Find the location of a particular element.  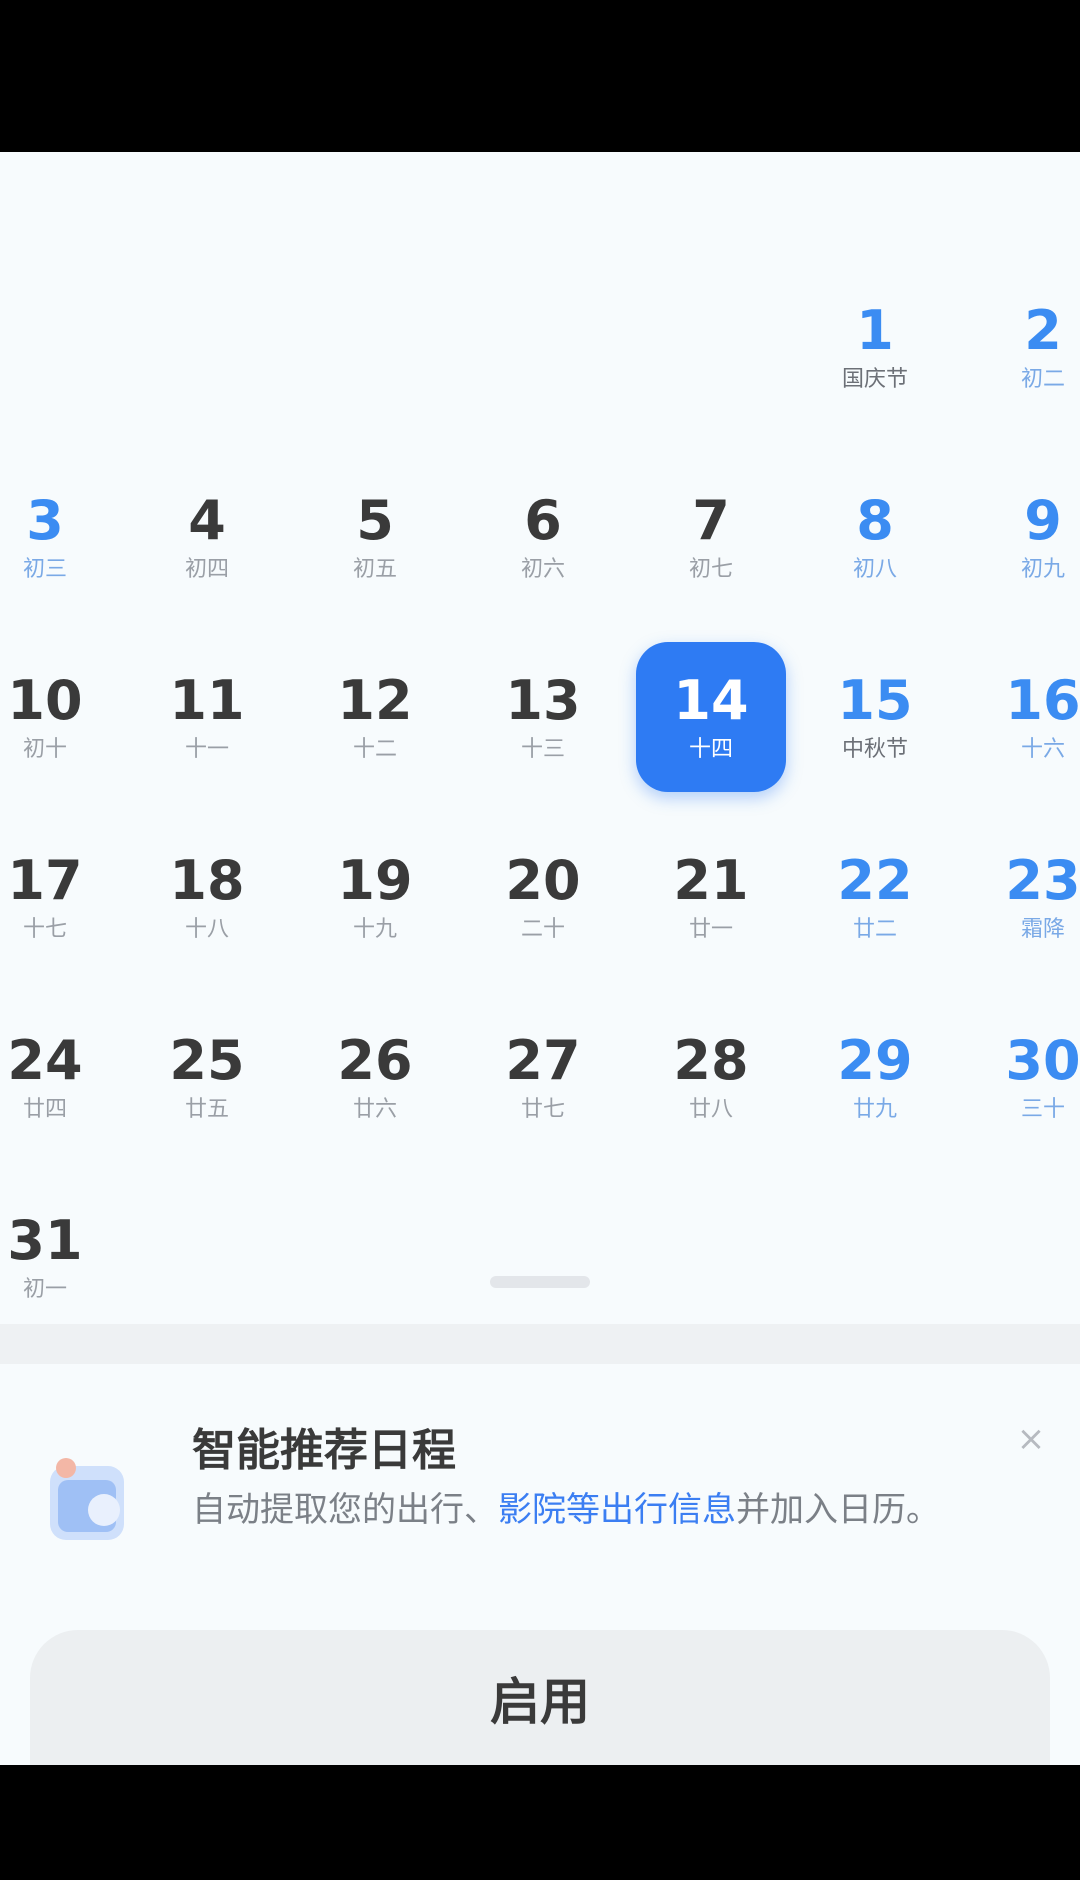

calendar-day-26: 26 廿六 is located at coordinates (375, 1077).